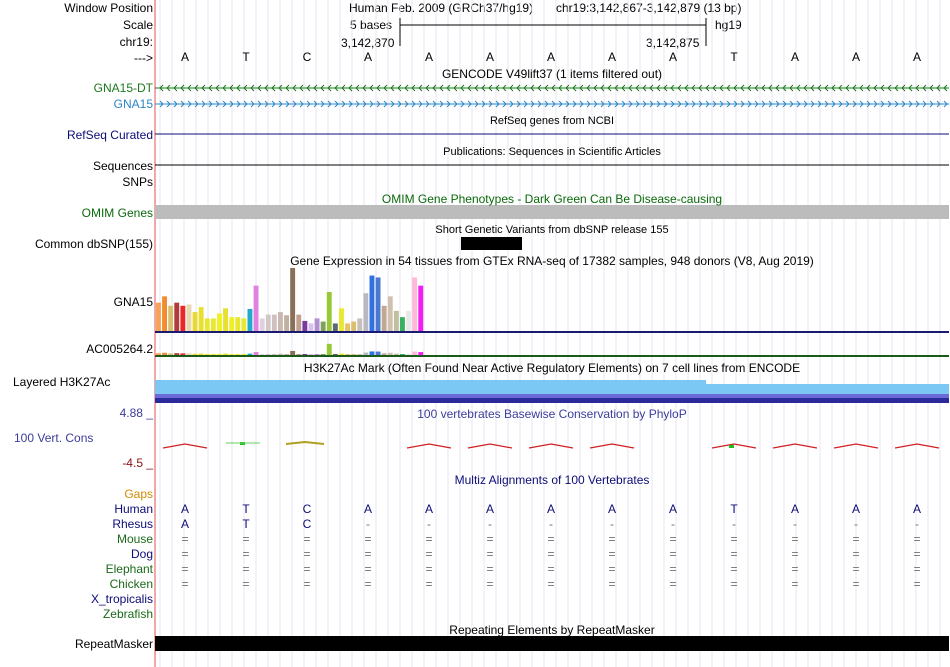 The image size is (950, 667). I want to click on cons-positive-mark, so click(731, 446).